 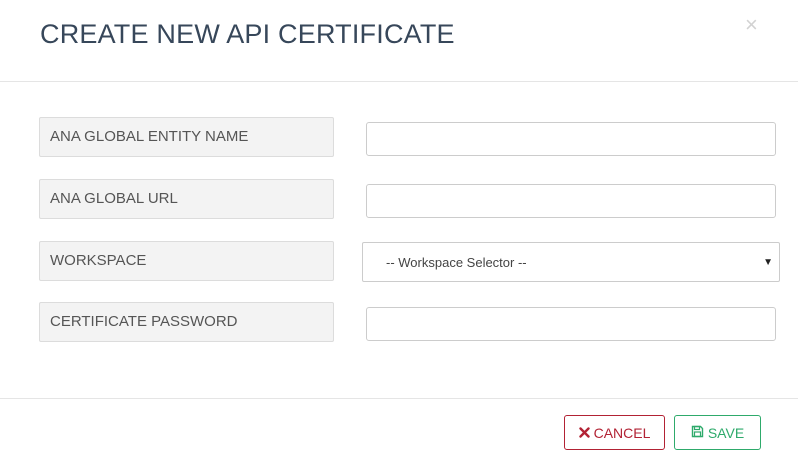 What do you see at coordinates (571, 324) in the screenshot?
I see `certificate-password-input` at bounding box center [571, 324].